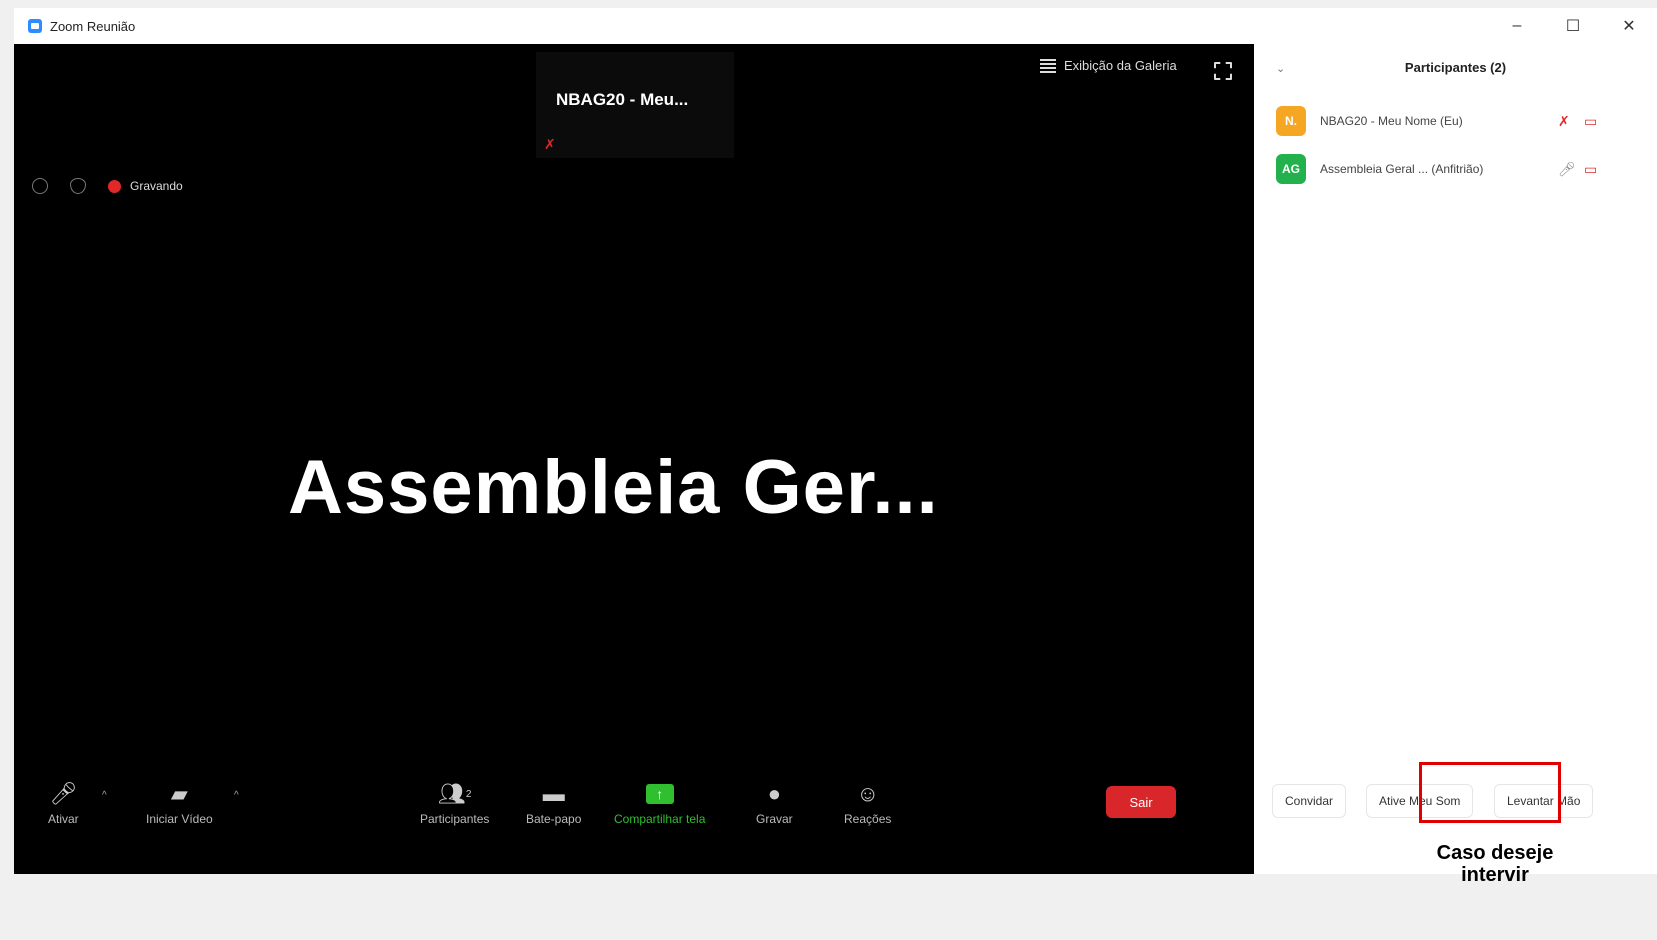 This screenshot has height=940, width=1657. What do you see at coordinates (179, 793) in the screenshot?
I see `video-off-icon: ▰` at bounding box center [179, 793].